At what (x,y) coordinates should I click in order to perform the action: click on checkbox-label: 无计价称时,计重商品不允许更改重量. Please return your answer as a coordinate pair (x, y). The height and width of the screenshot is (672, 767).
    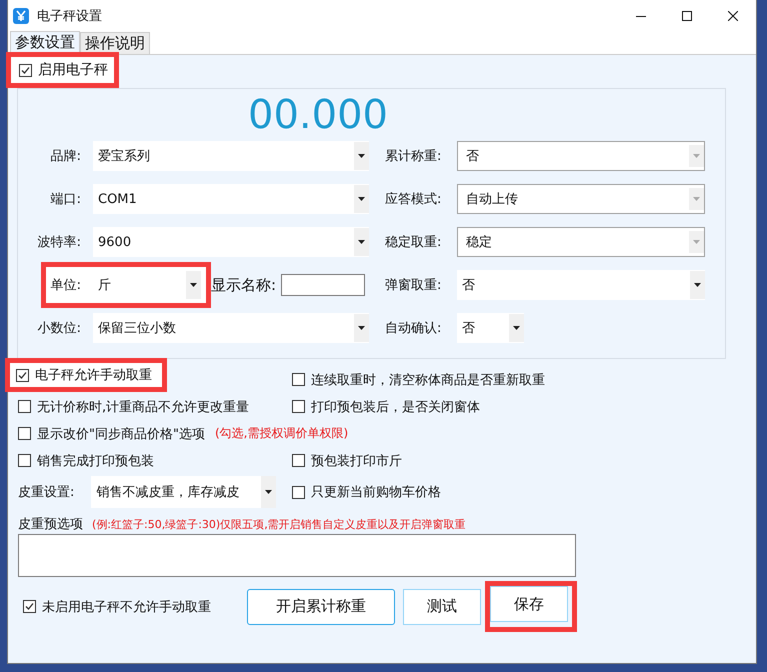
    Looking at the image, I should click on (143, 407).